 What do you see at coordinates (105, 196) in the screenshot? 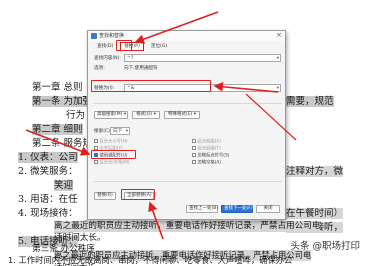
I see `replace-button: 替换(R)` at bounding box center [105, 196].